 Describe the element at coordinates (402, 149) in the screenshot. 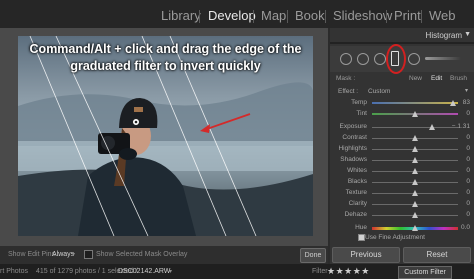

I see `slider-highlights: Highlights 0` at that location.